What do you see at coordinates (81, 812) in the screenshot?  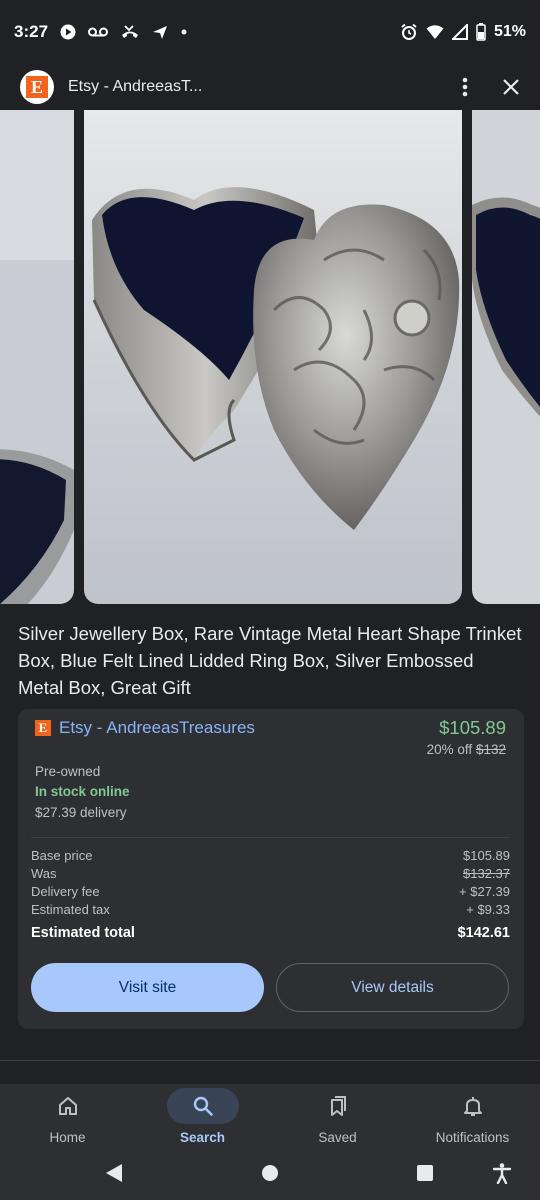 I see `delivery-cost: $27.39 delivery` at bounding box center [81, 812].